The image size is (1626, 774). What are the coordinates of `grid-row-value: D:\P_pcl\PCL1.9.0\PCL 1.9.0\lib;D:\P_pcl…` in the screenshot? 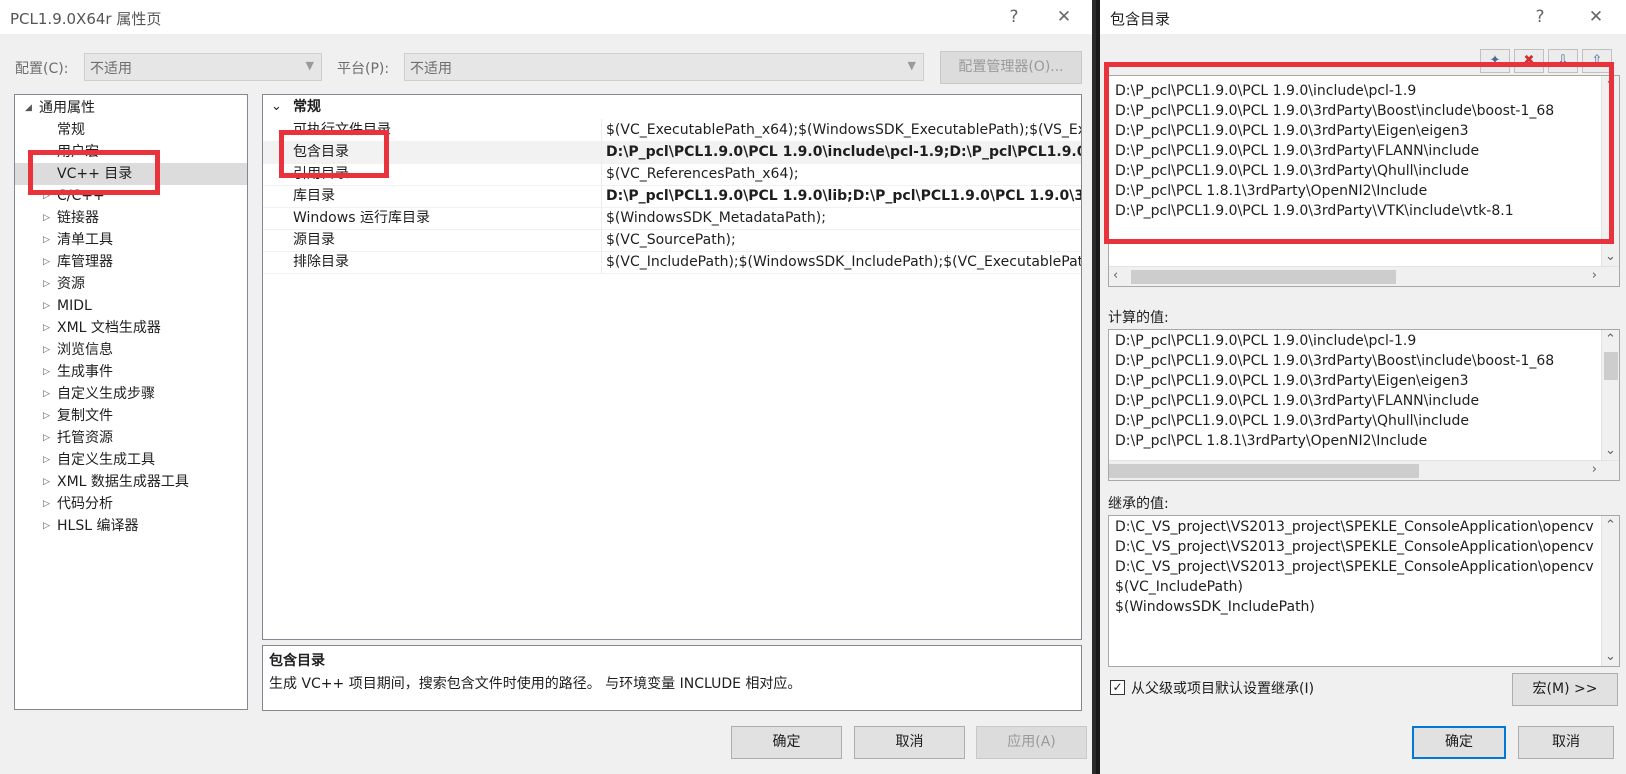 It's located at (841, 196).